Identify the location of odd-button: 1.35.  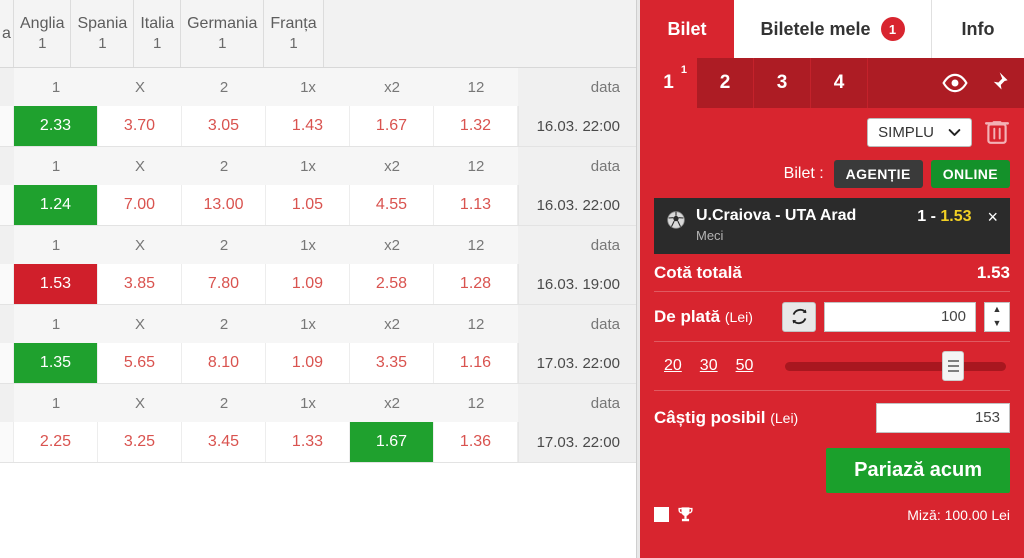
(56, 363).